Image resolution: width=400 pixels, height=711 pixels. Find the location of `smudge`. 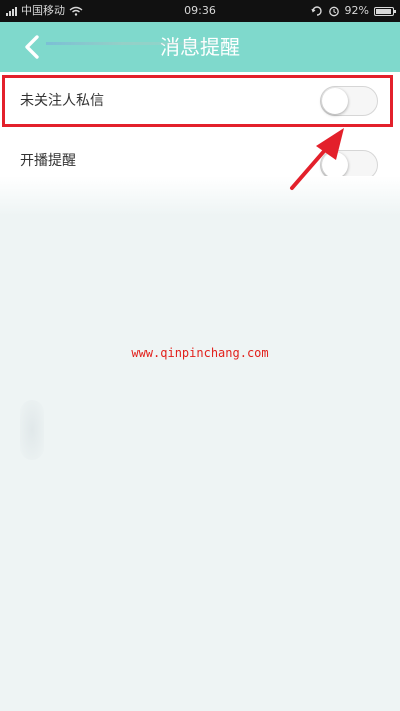

smudge is located at coordinates (32, 430).